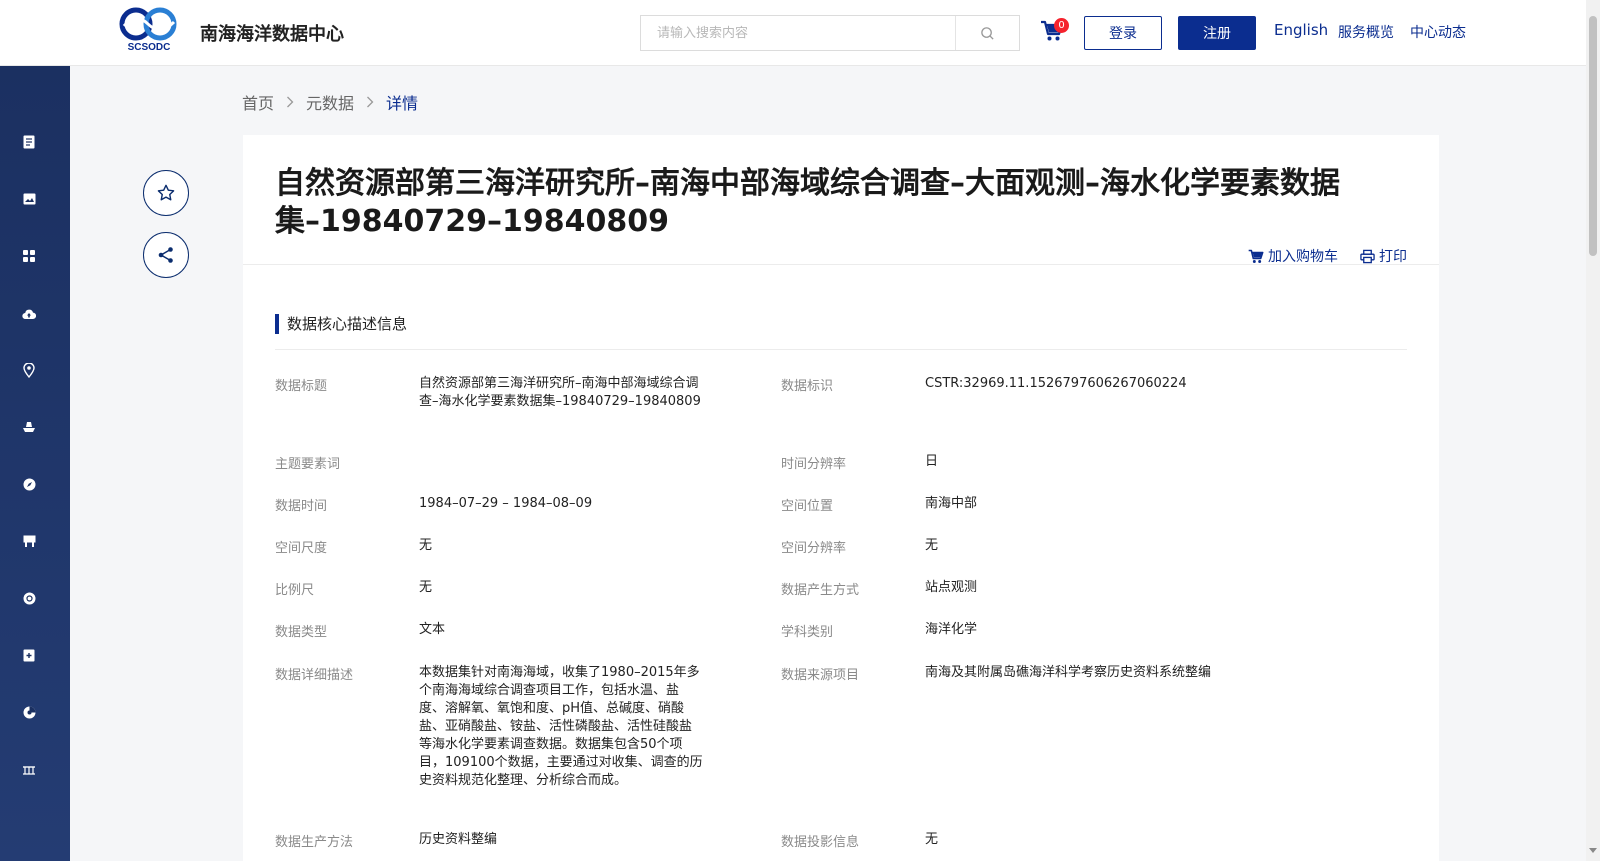  I want to click on search-box, so click(830, 33).